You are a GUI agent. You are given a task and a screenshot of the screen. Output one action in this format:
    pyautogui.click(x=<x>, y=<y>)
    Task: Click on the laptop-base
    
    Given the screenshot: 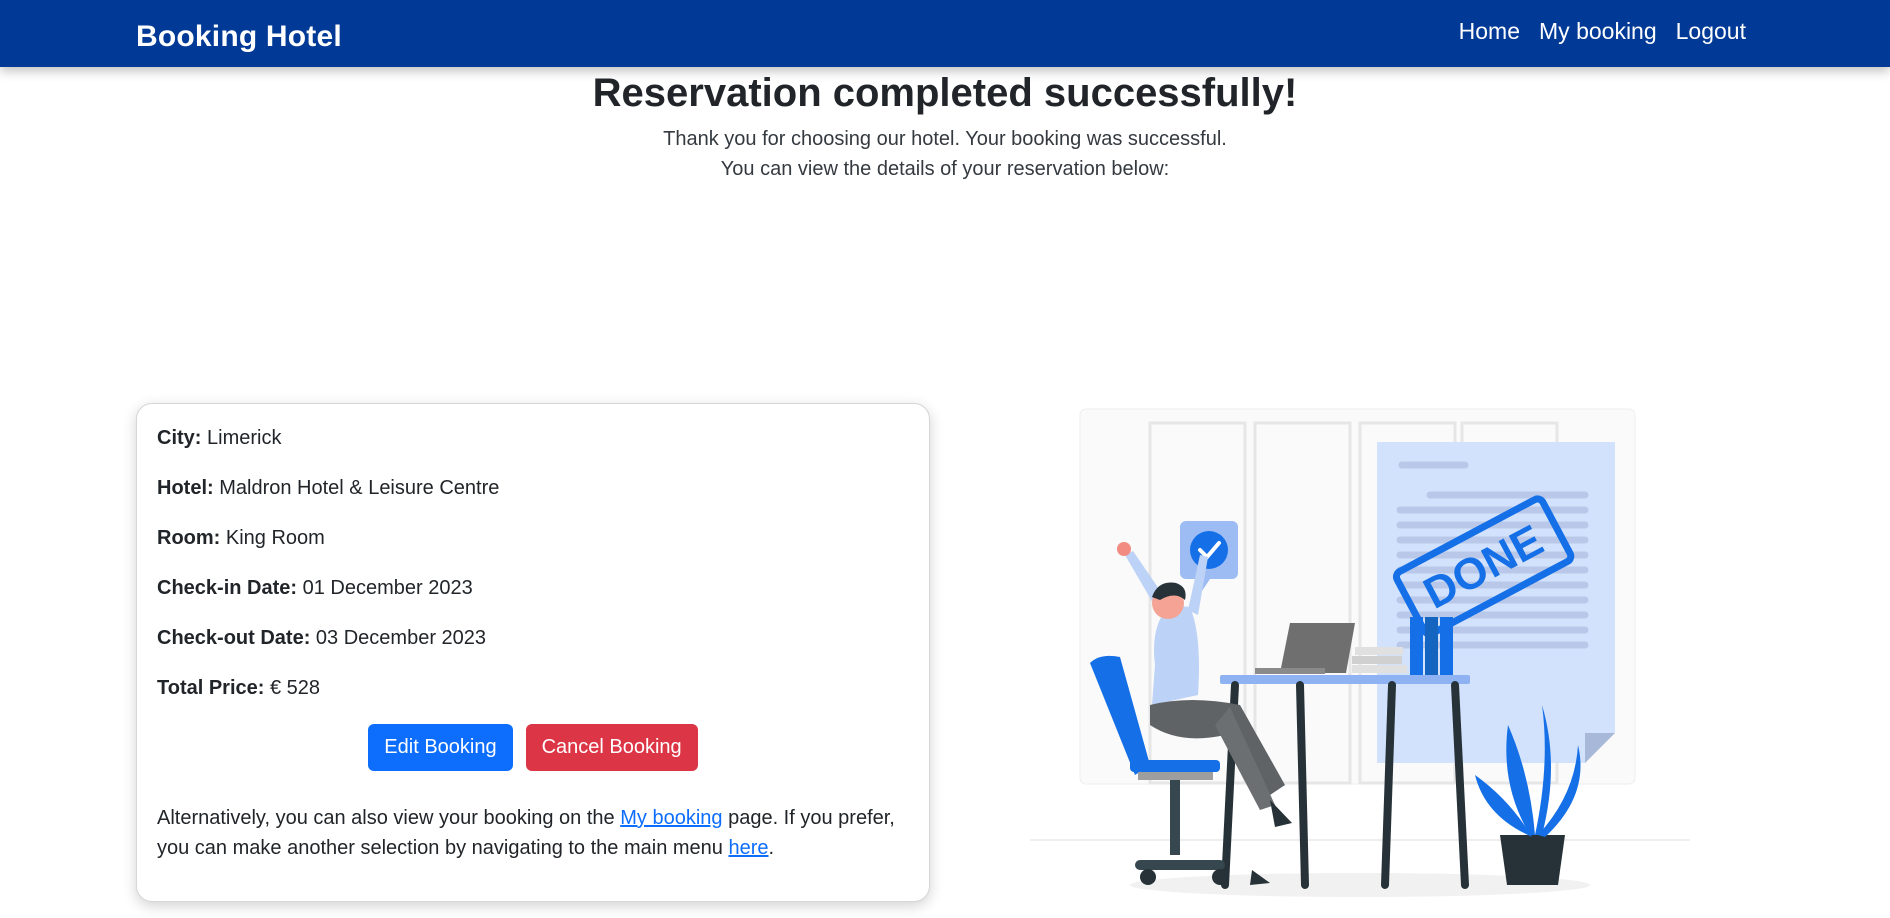 What is the action you would take?
    pyautogui.click(x=1290, y=671)
    